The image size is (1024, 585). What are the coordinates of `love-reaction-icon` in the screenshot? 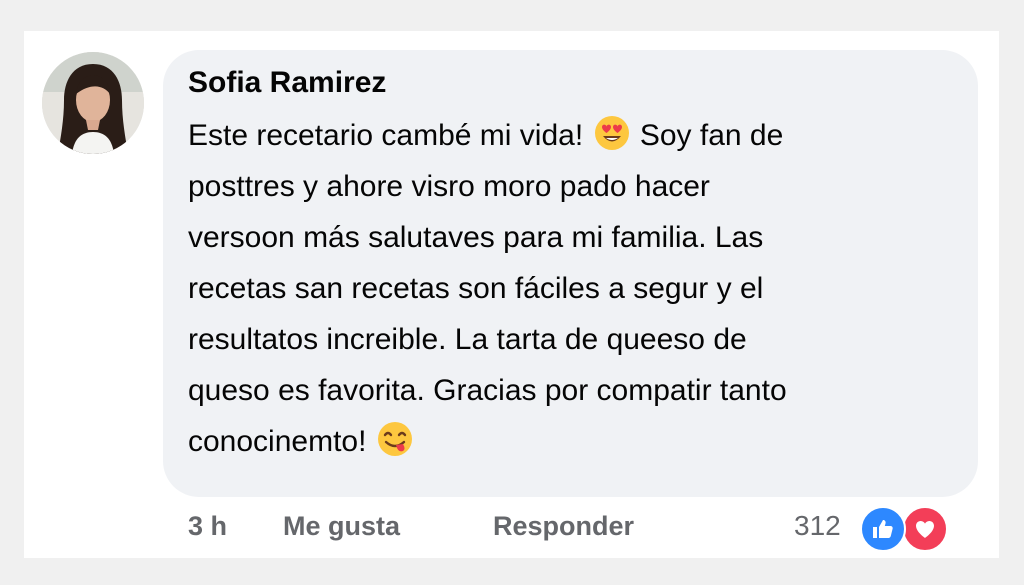 It's located at (925, 529).